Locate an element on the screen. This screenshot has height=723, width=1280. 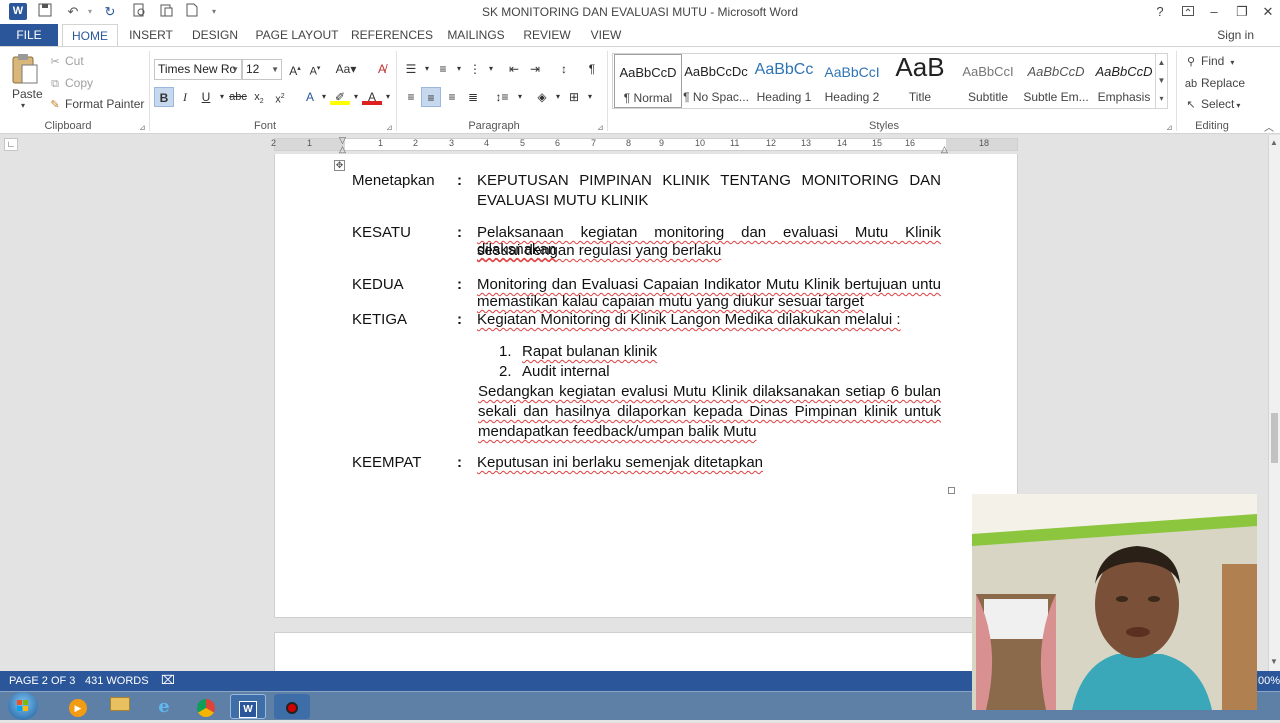
subscript-button: x2 is located at coordinates (259, 97).